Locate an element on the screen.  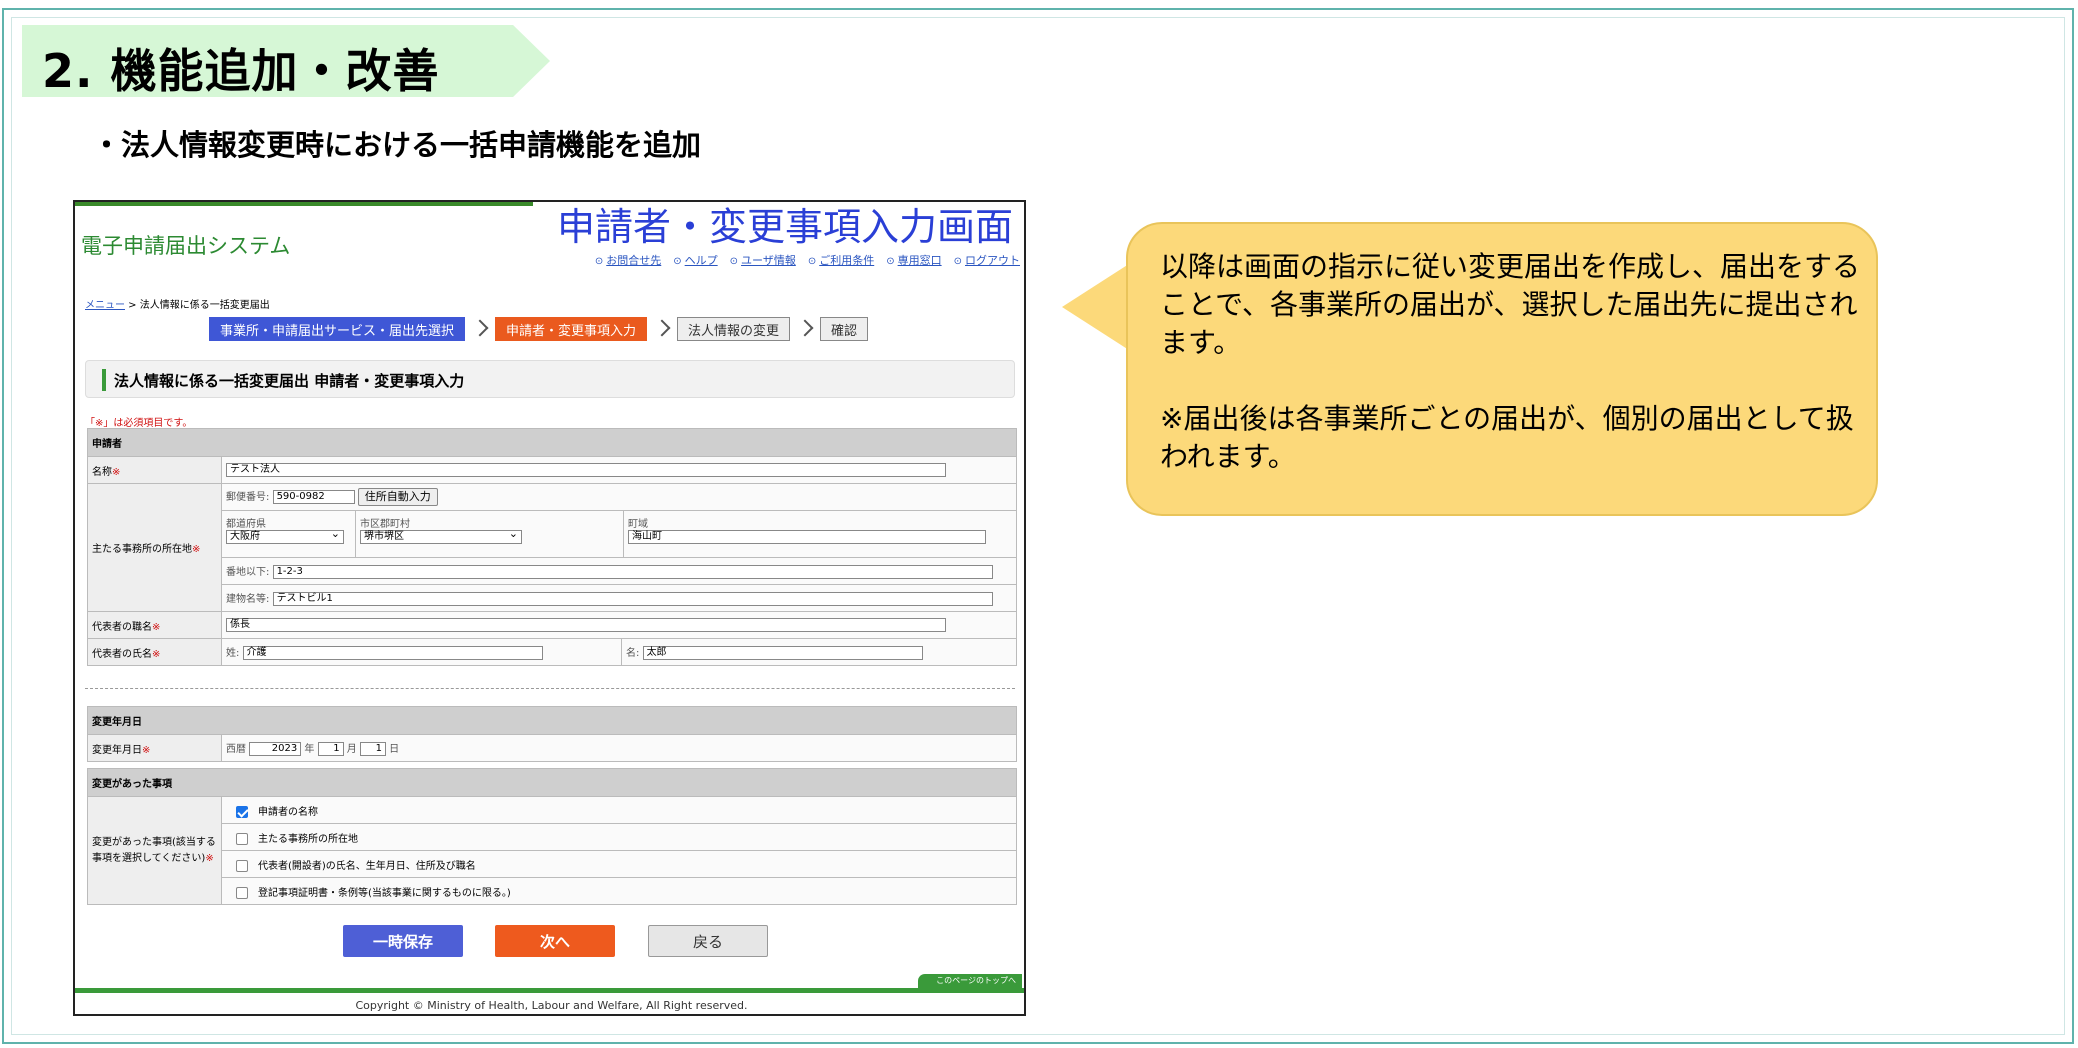
banchi-input: 1-2-3 is located at coordinates (632, 572).